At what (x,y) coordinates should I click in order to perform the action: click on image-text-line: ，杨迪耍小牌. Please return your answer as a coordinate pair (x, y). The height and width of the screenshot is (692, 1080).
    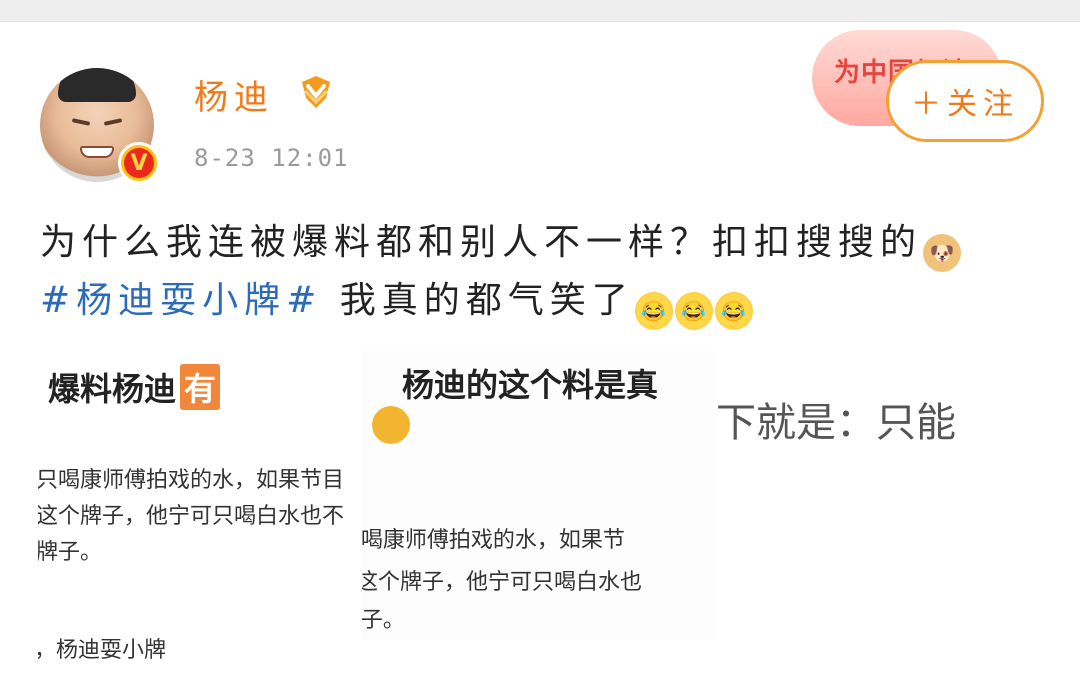
    Looking at the image, I should click on (102, 649).